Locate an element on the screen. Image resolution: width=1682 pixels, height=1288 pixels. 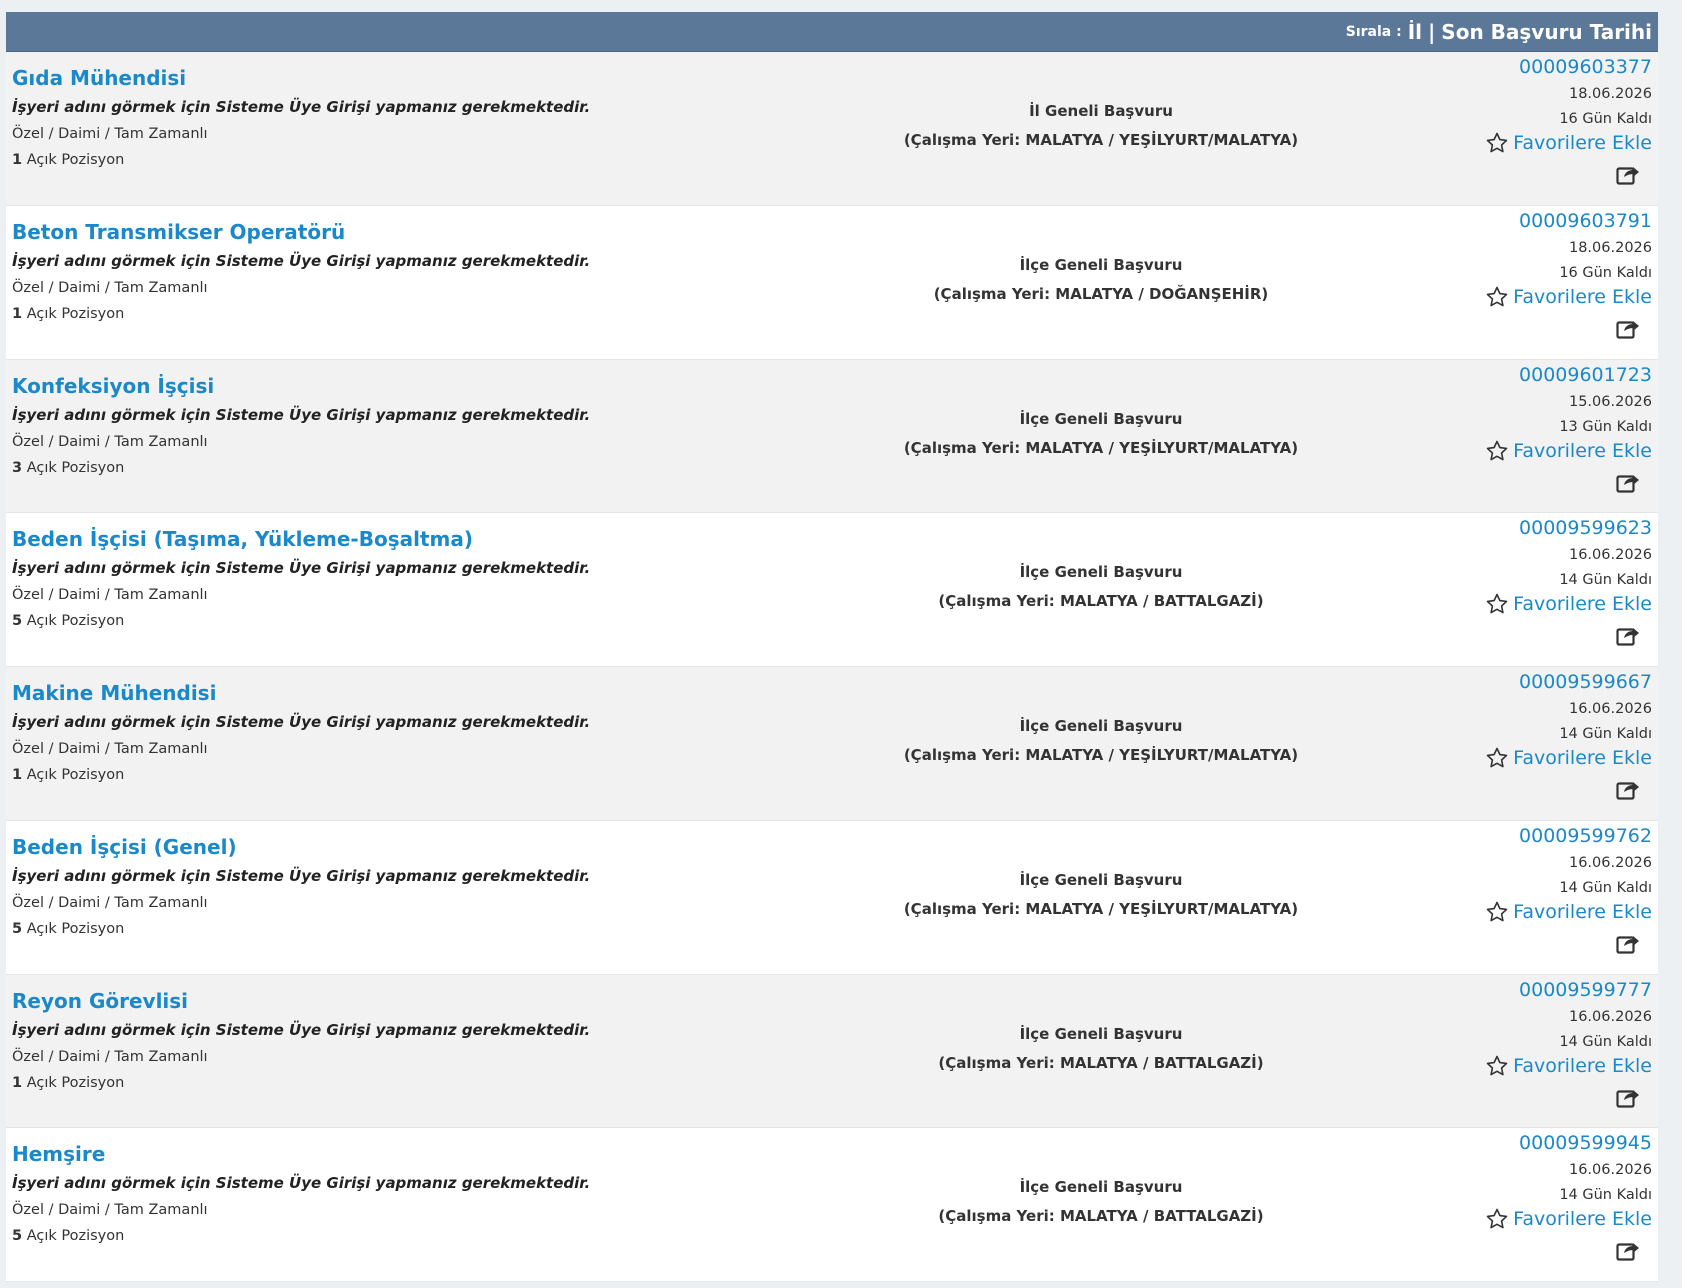
sort-bar: Sırala : İl | Son Başvuru Tarihi is located at coordinates (832, 32).